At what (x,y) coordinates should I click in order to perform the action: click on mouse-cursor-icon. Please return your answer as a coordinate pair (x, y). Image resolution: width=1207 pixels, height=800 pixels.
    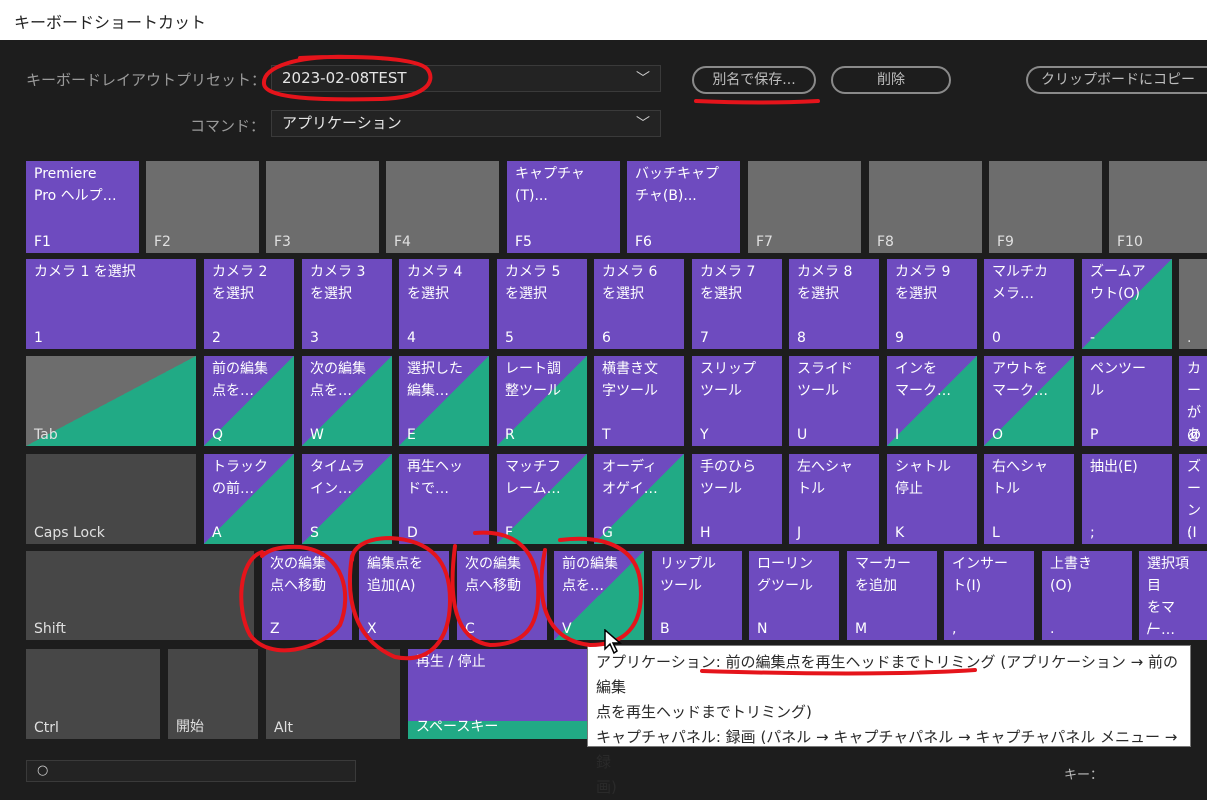
    Looking at the image, I should click on (613, 642).